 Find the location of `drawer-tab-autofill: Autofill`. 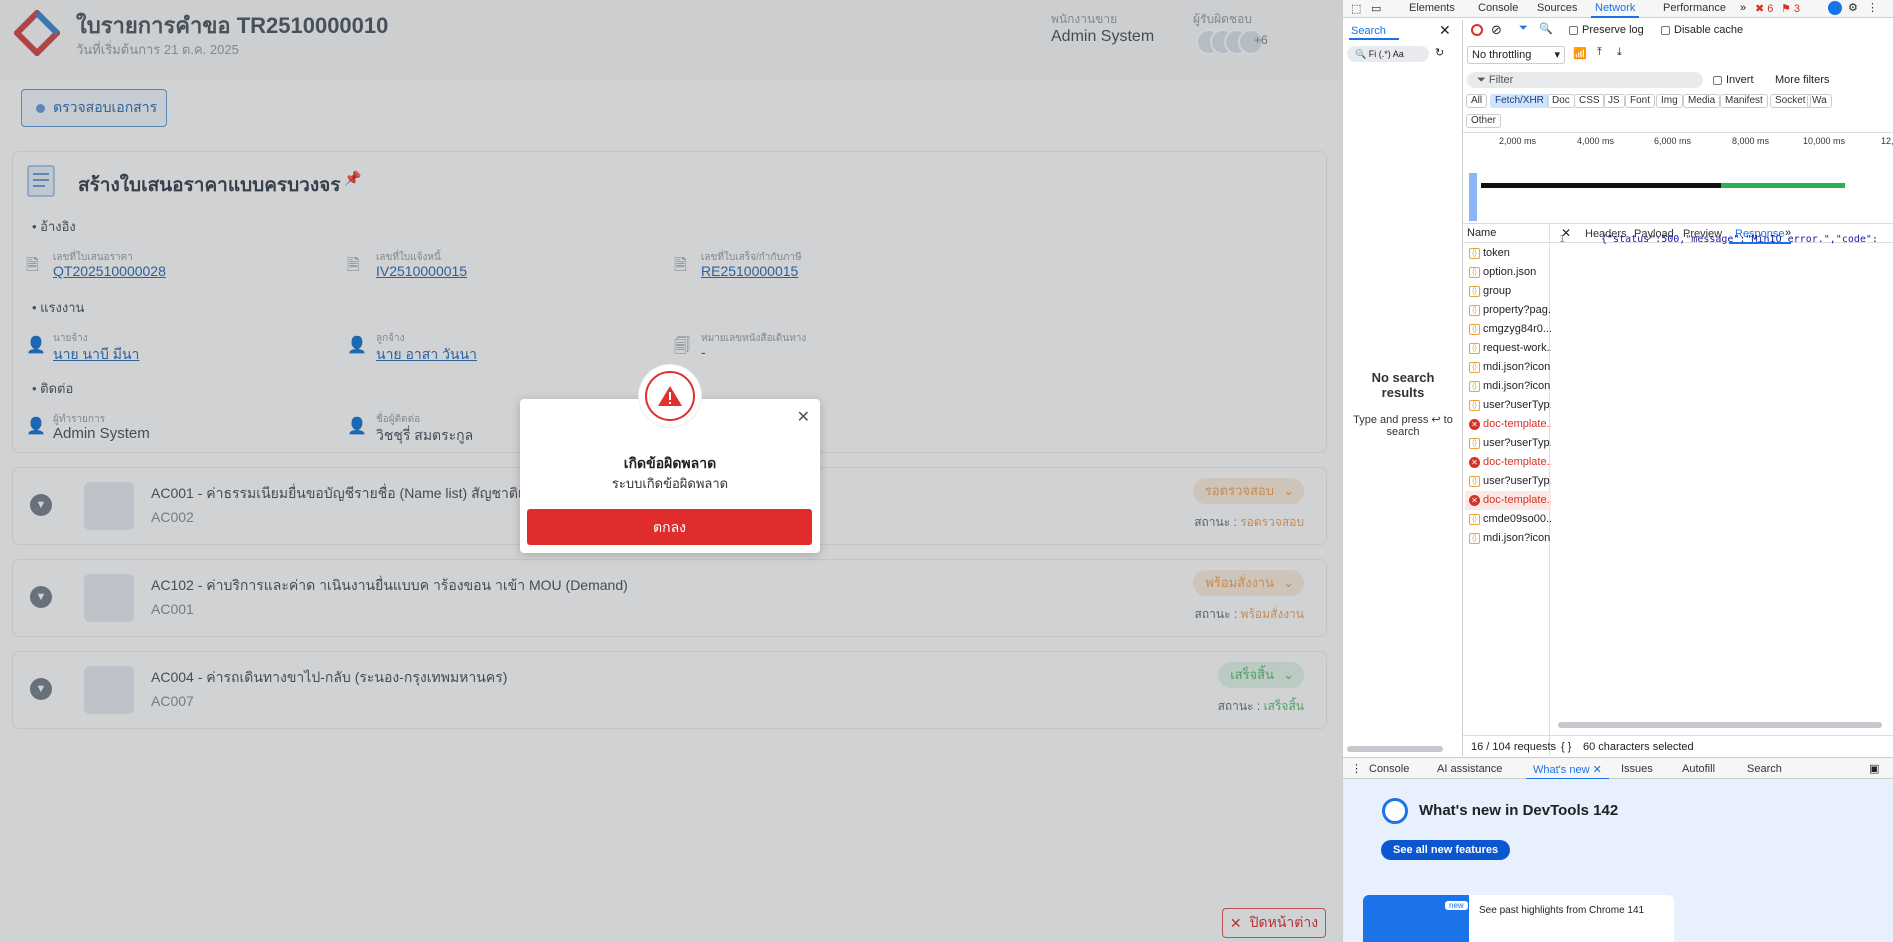

drawer-tab-autofill: Autofill is located at coordinates (1698, 769).